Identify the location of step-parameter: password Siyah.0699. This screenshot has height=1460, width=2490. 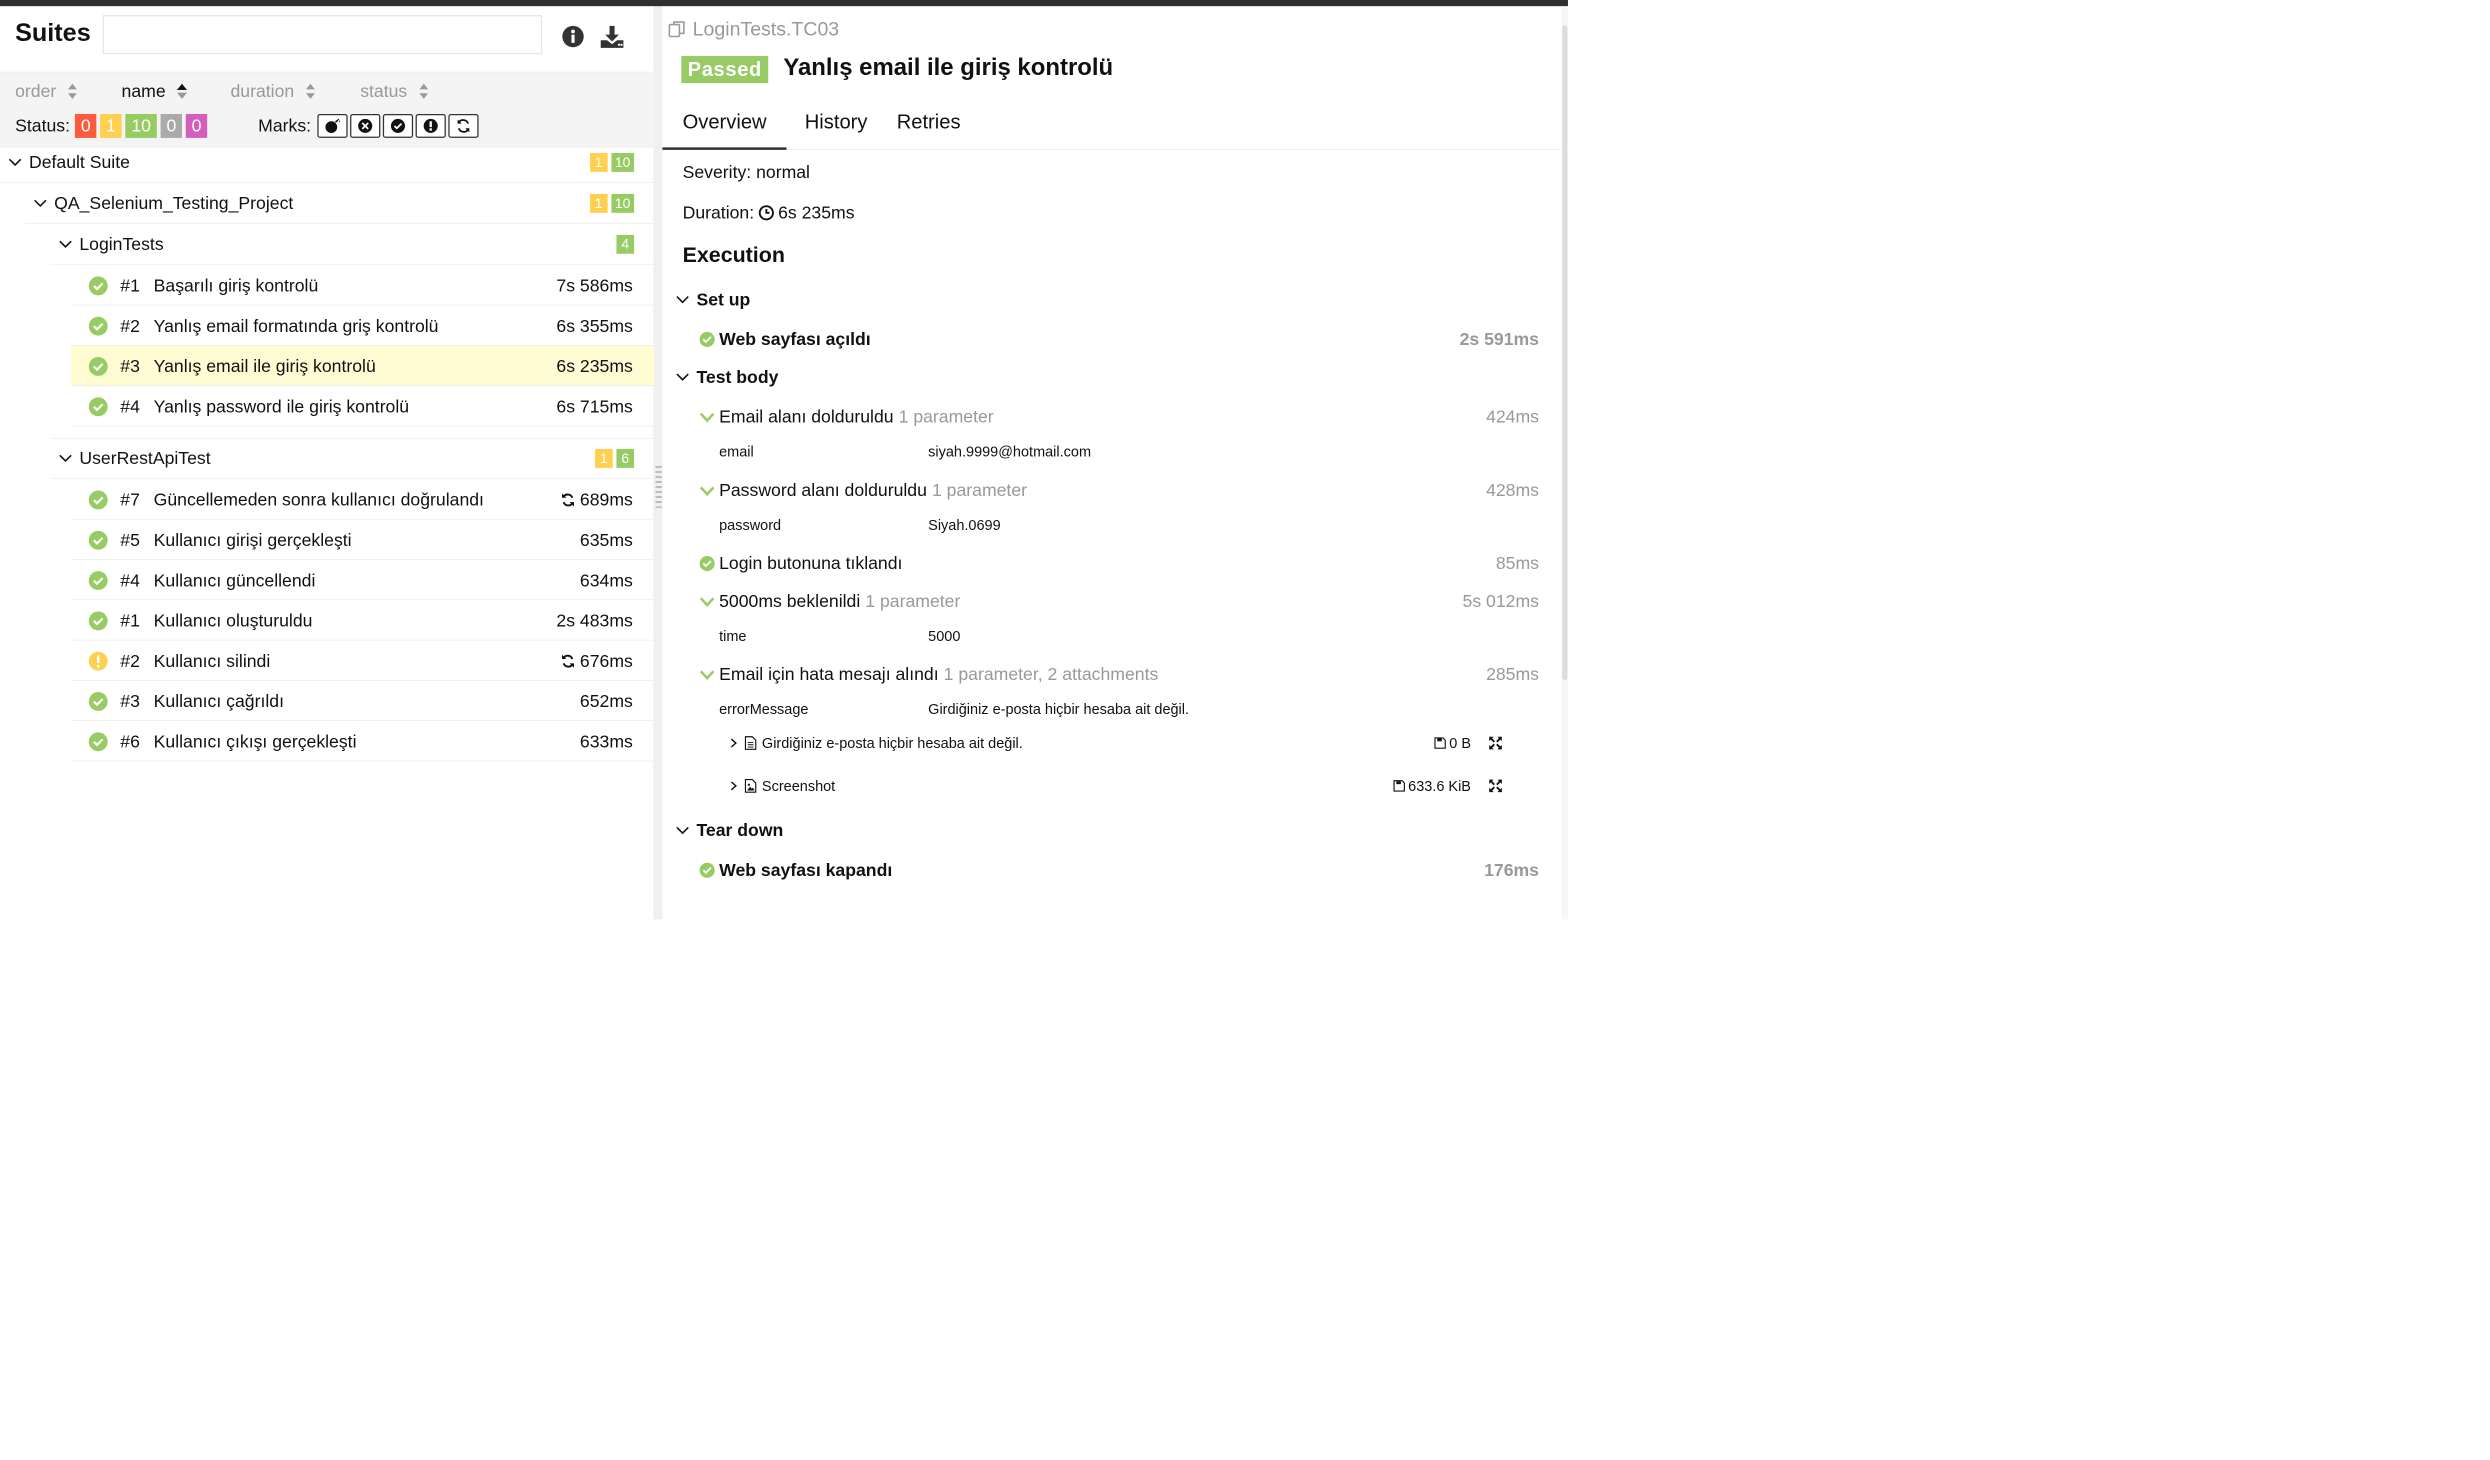
(860, 525).